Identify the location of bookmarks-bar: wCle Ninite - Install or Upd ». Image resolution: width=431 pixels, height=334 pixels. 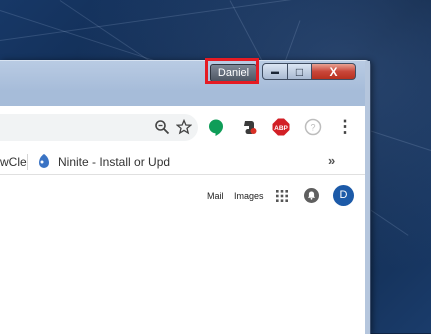
(182, 162).